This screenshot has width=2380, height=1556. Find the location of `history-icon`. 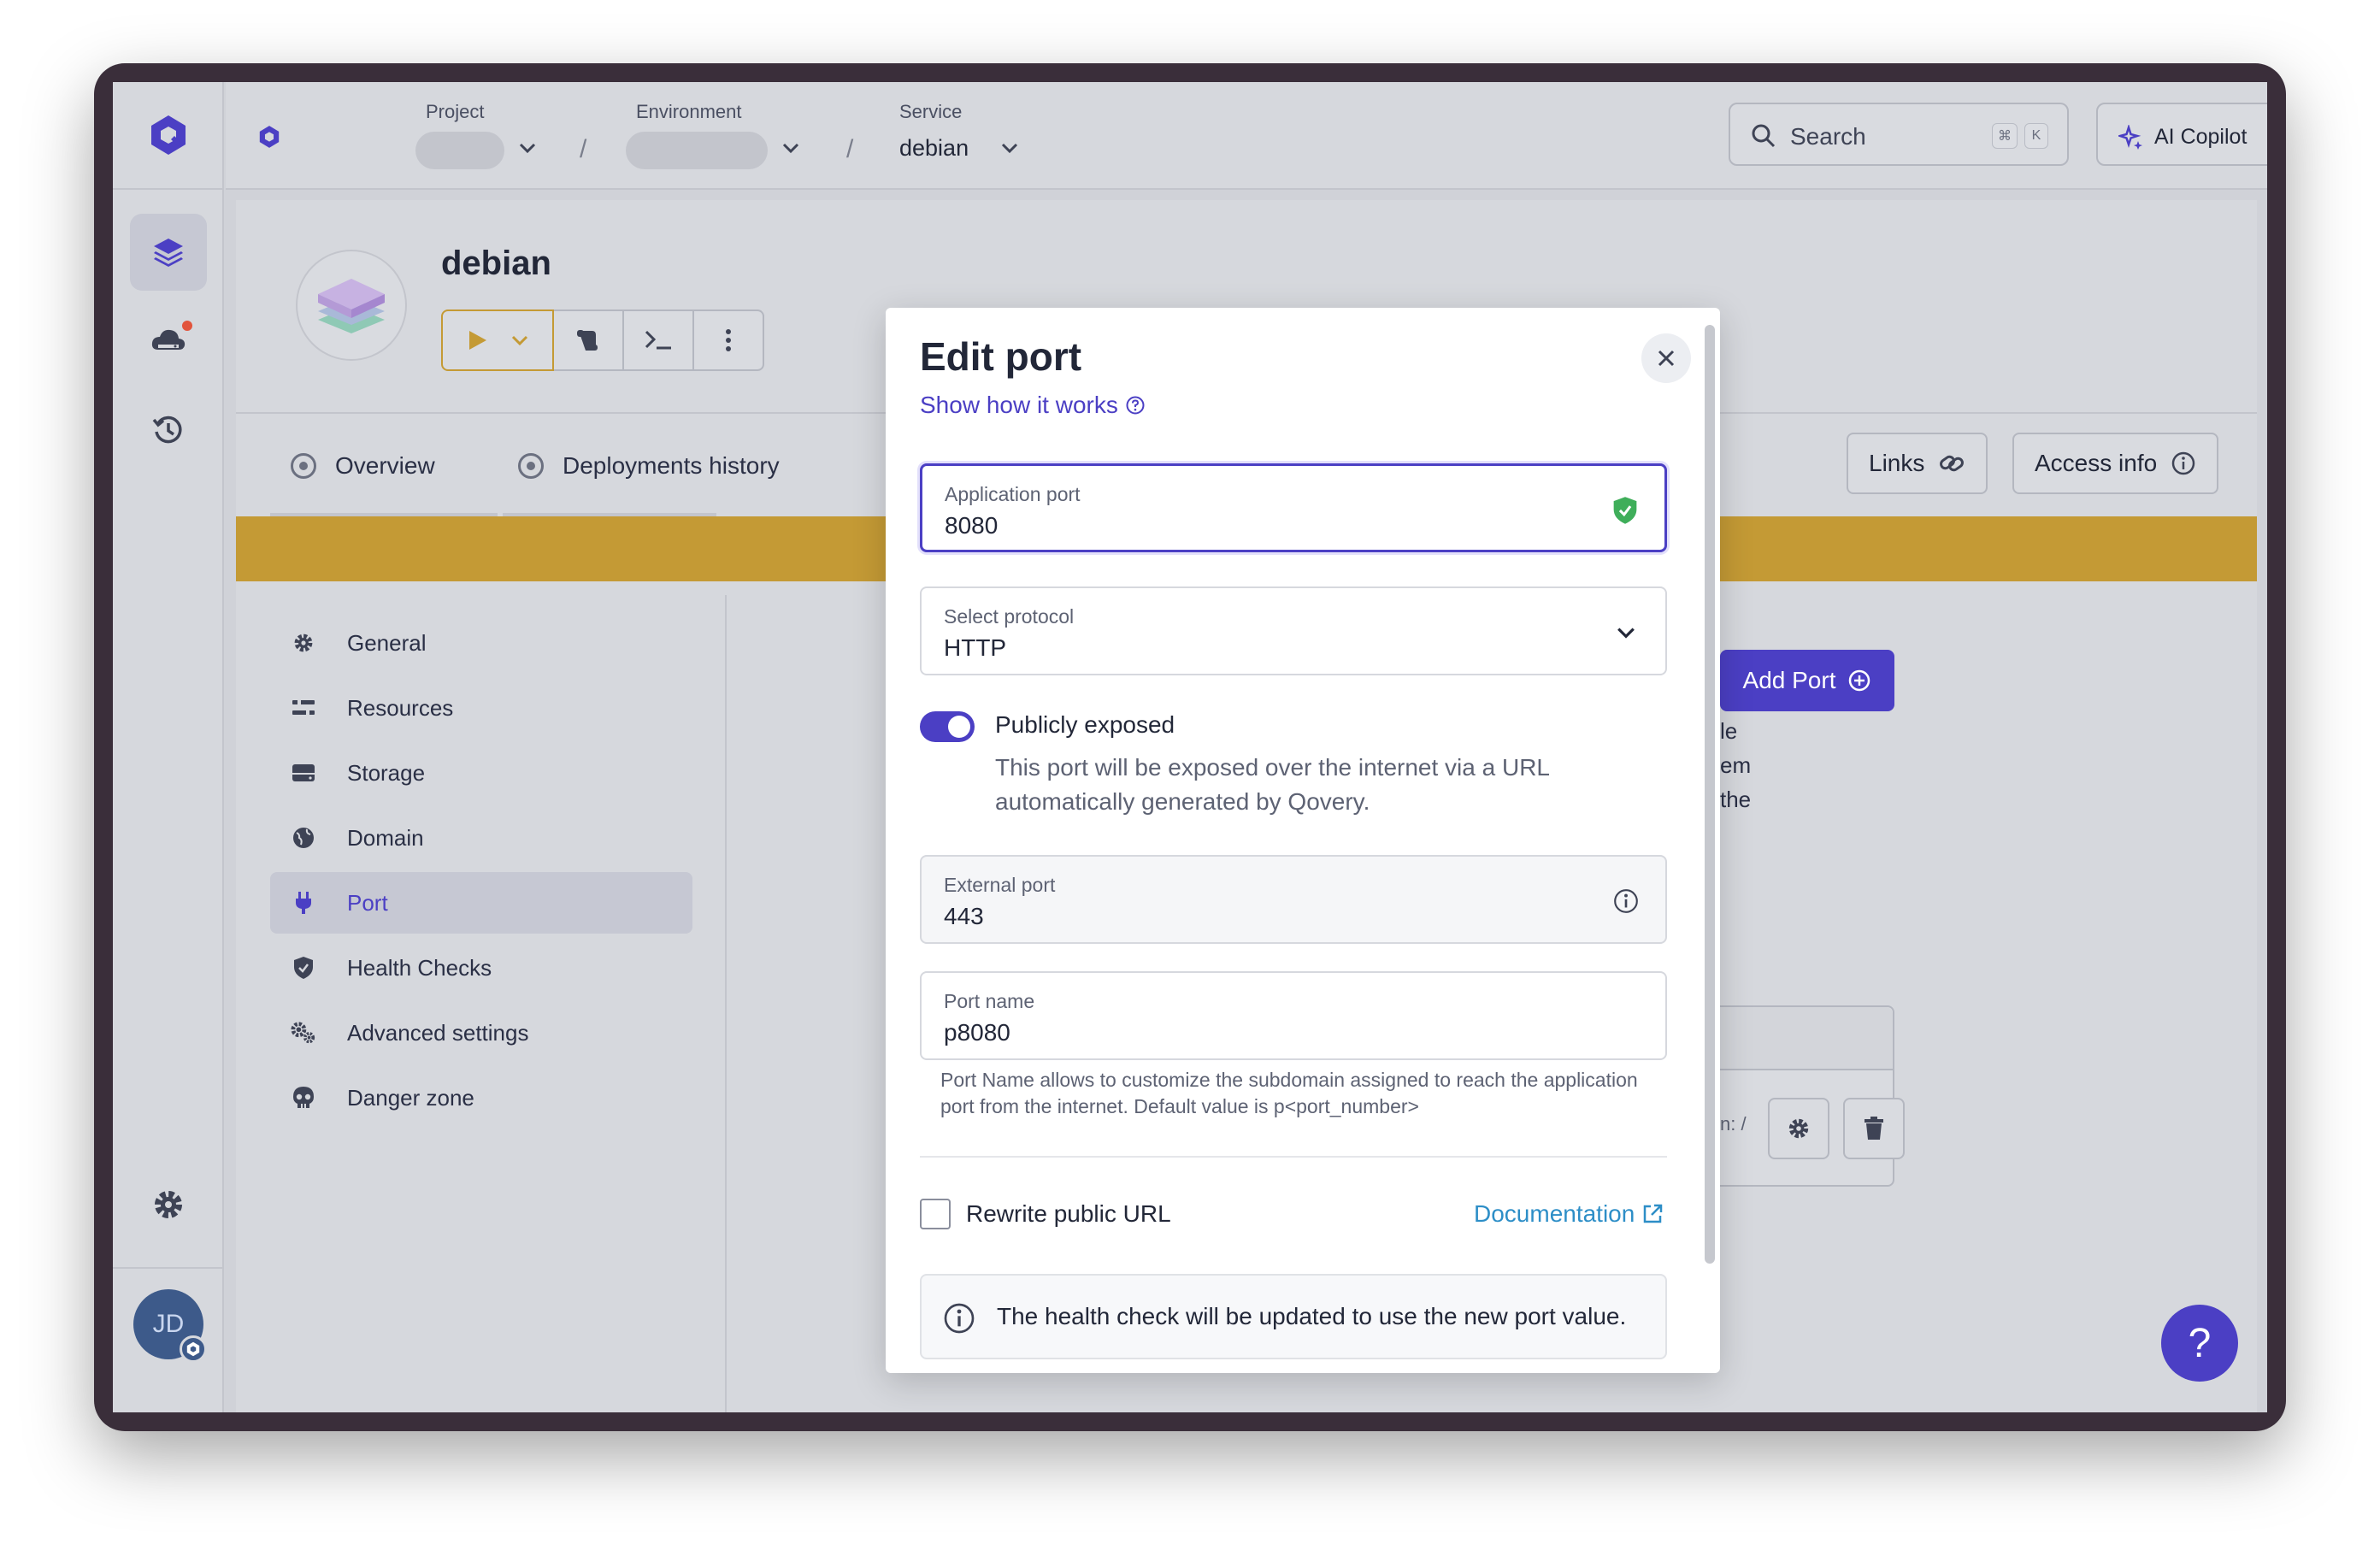

history-icon is located at coordinates (167, 430).